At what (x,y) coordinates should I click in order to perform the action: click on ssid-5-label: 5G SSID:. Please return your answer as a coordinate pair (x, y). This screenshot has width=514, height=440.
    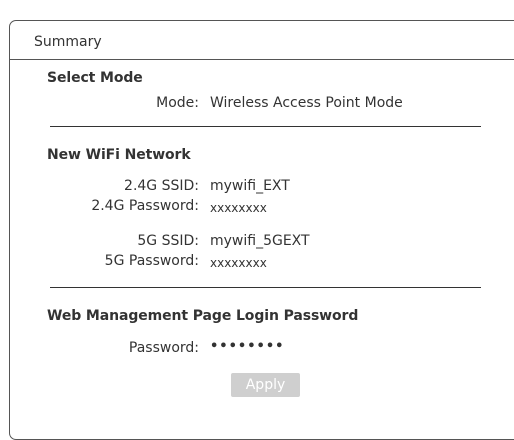
    Looking at the image, I should click on (168, 241).